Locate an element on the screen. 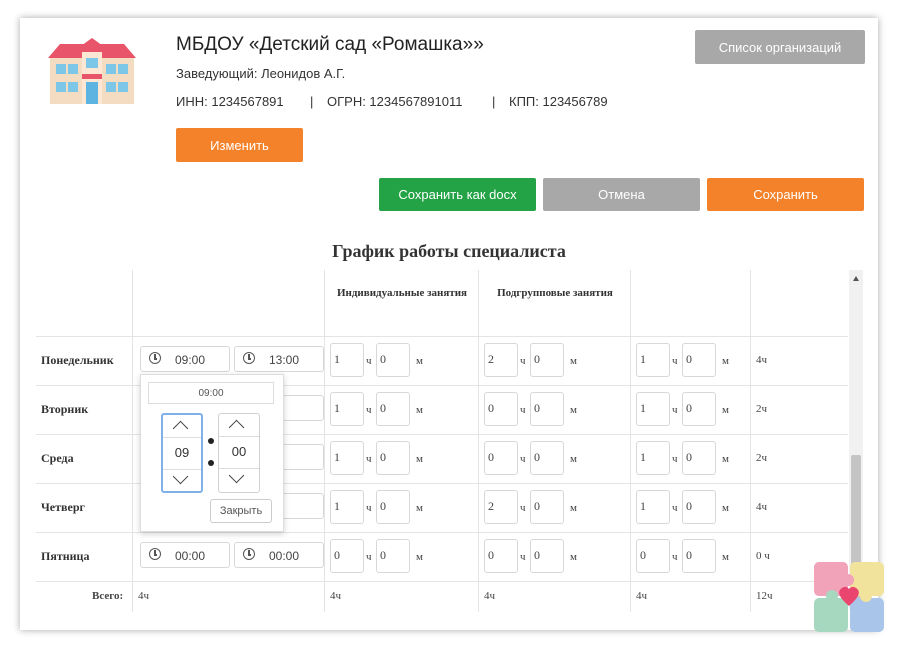 The height and width of the screenshot is (650, 900). organization-list-button: Список организаций is located at coordinates (780, 47).